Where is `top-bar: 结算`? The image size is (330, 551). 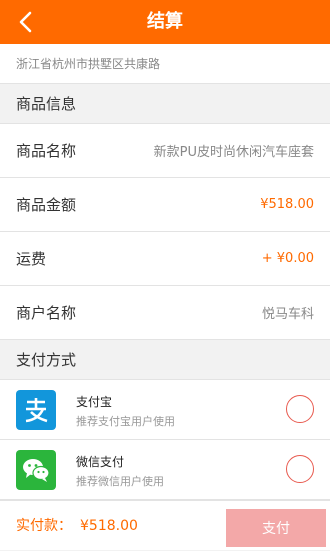 top-bar: 结算 is located at coordinates (165, 22).